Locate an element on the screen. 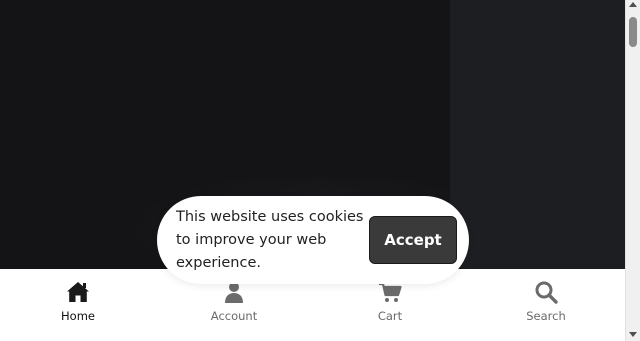 The width and height of the screenshot is (640, 341). nav-label-account: Account is located at coordinates (234, 316).